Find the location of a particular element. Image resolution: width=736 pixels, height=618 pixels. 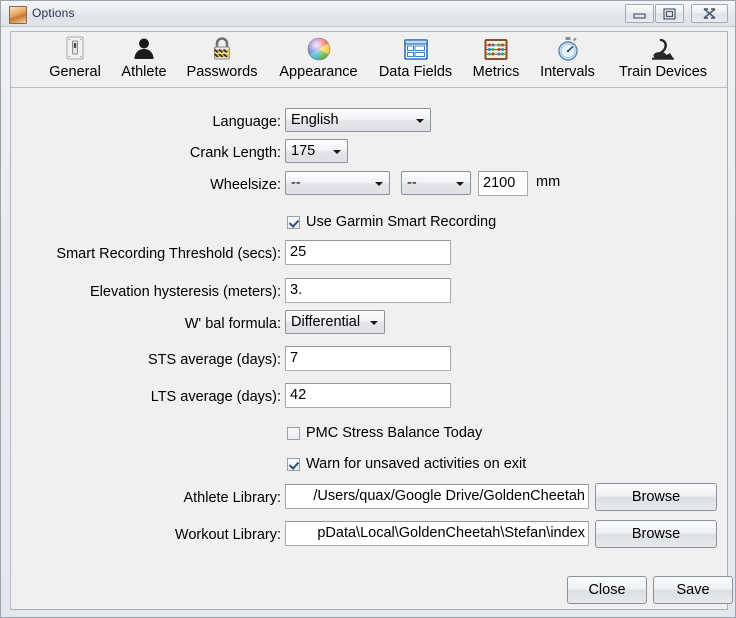

app-icon is located at coordinates (18, 15).